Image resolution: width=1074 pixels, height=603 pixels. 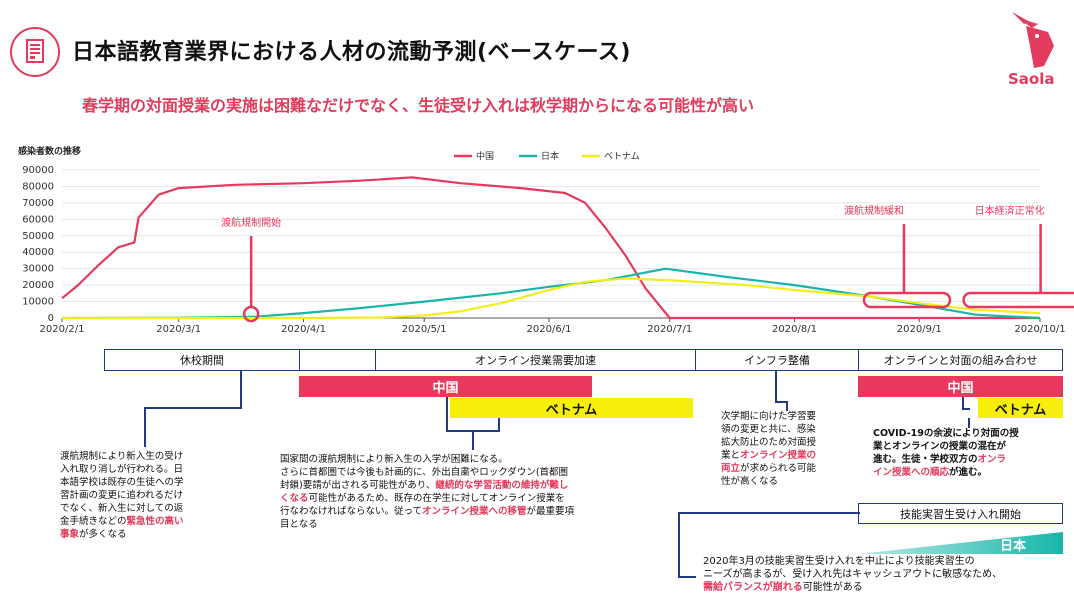 I want to click on x-tick-label: 2020/5/1, so click(x=424, y=329).